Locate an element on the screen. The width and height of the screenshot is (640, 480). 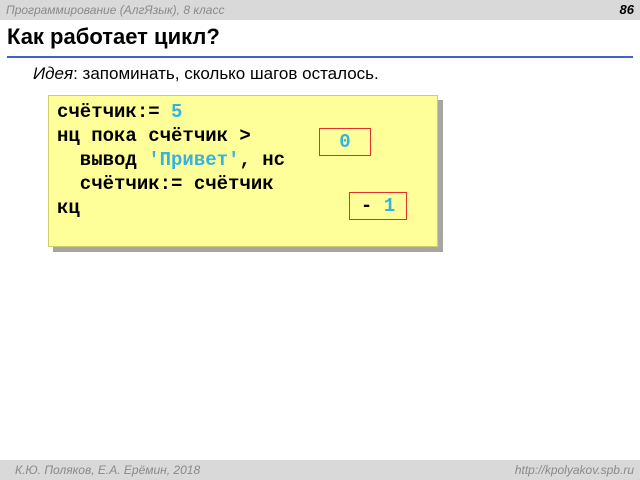
idea-label: Идея is located at coordinates (53, 73).